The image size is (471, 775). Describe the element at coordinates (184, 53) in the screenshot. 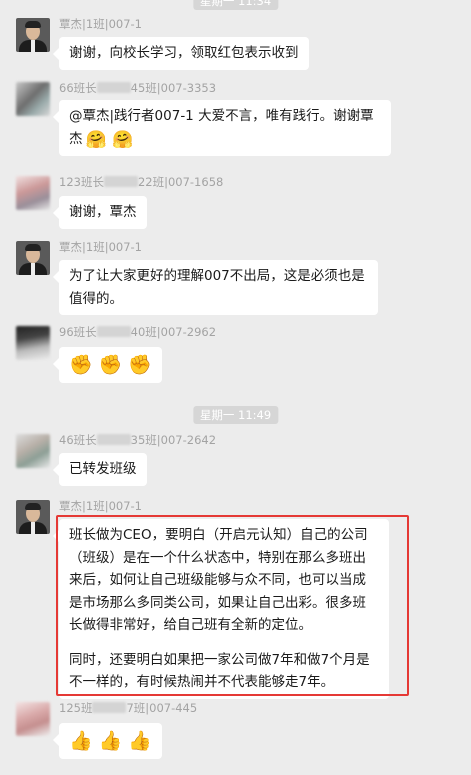

I see `message-text: 谢谢，向校长学习，领取红包表示收到` at that location.